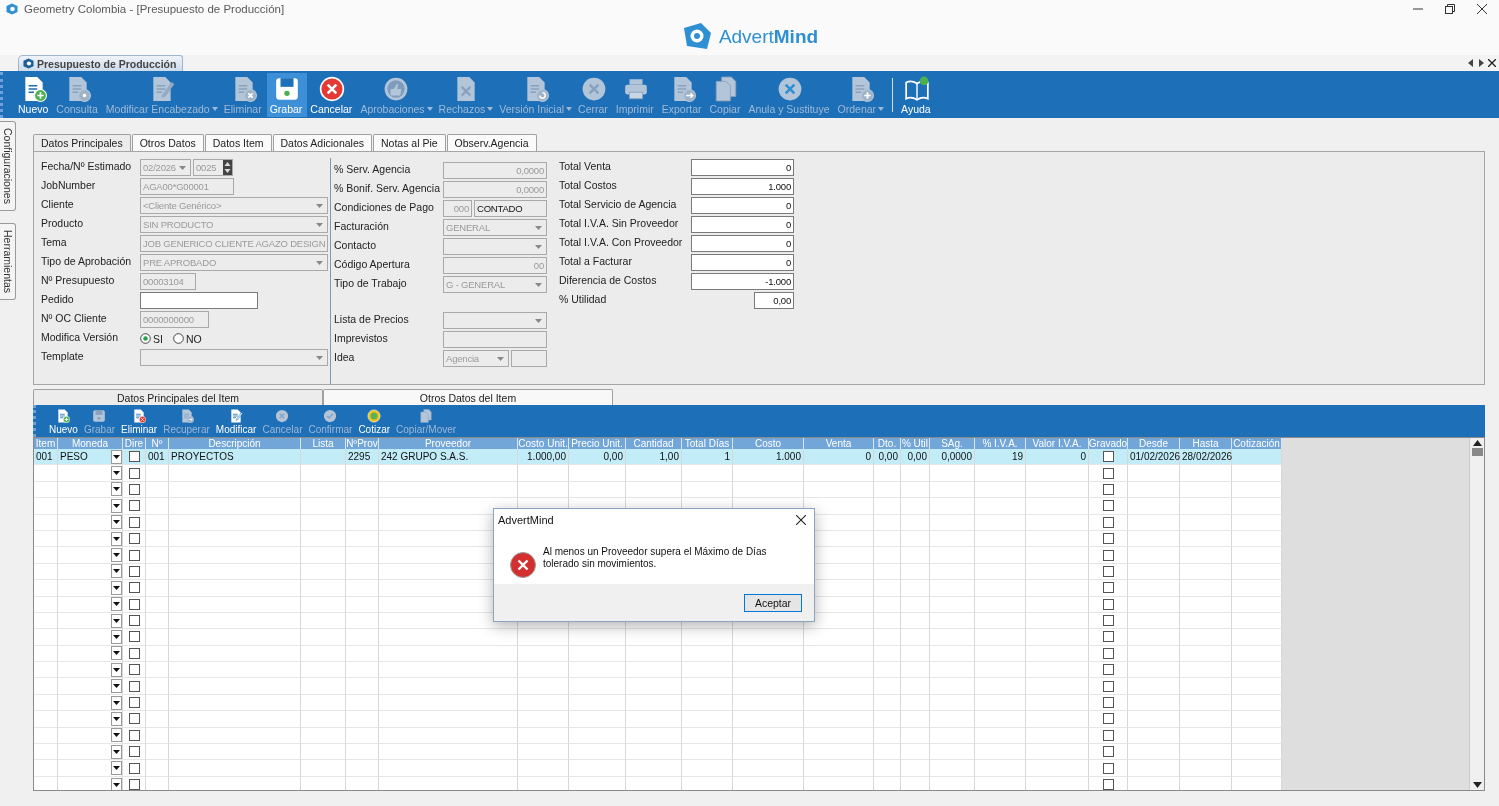 This screenshot has width=1499, height=806. I want to click on field-label: Diferencia de Costos, so click(608, 281).